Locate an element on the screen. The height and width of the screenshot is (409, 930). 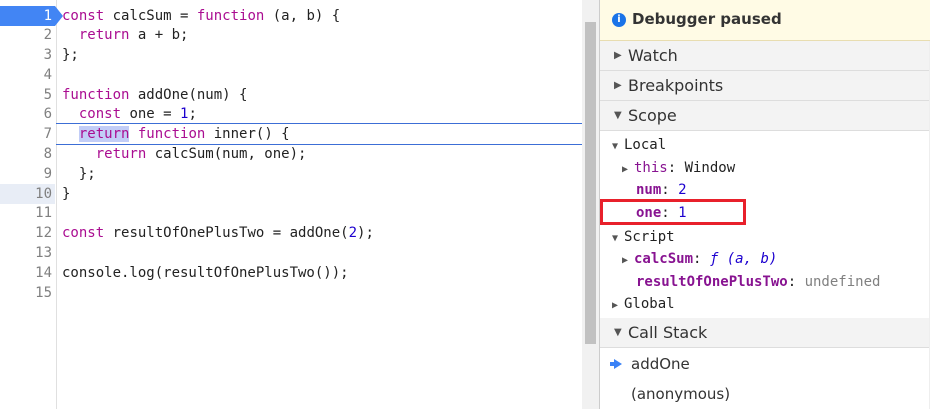
code-line-2: return a + b; is located at coordinates (125, 35).